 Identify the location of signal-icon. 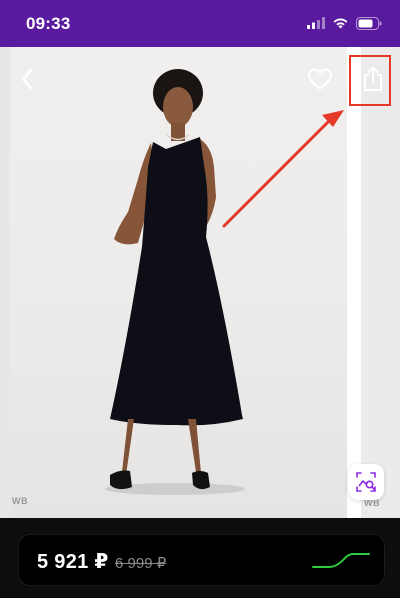
(316, 23).